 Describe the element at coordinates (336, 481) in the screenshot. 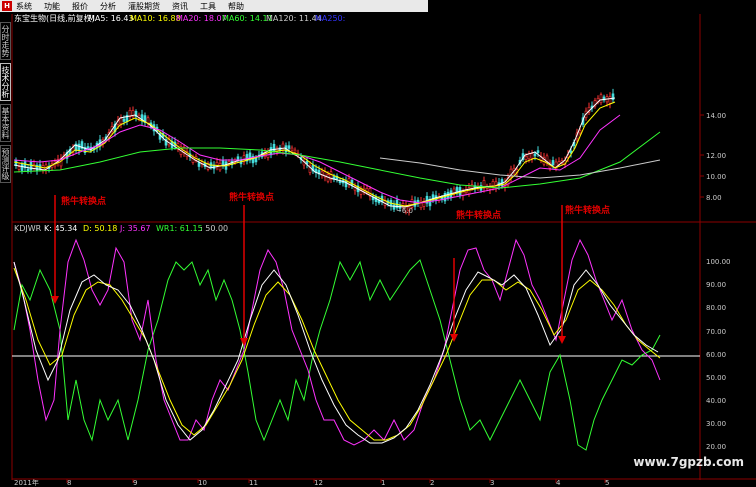

I see `x-axis-ticks` at that location.